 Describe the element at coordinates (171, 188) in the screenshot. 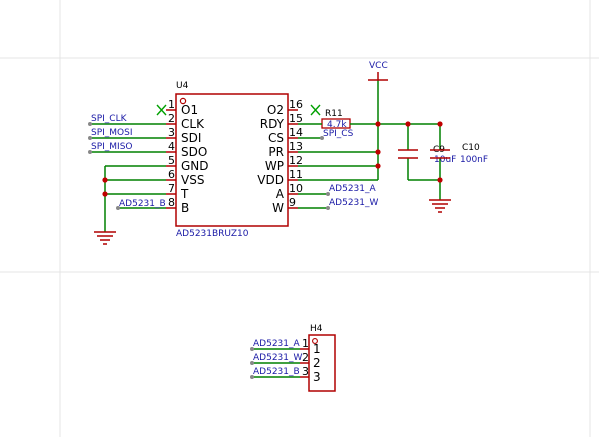

I see `u4-pin-num: 7` at that location.